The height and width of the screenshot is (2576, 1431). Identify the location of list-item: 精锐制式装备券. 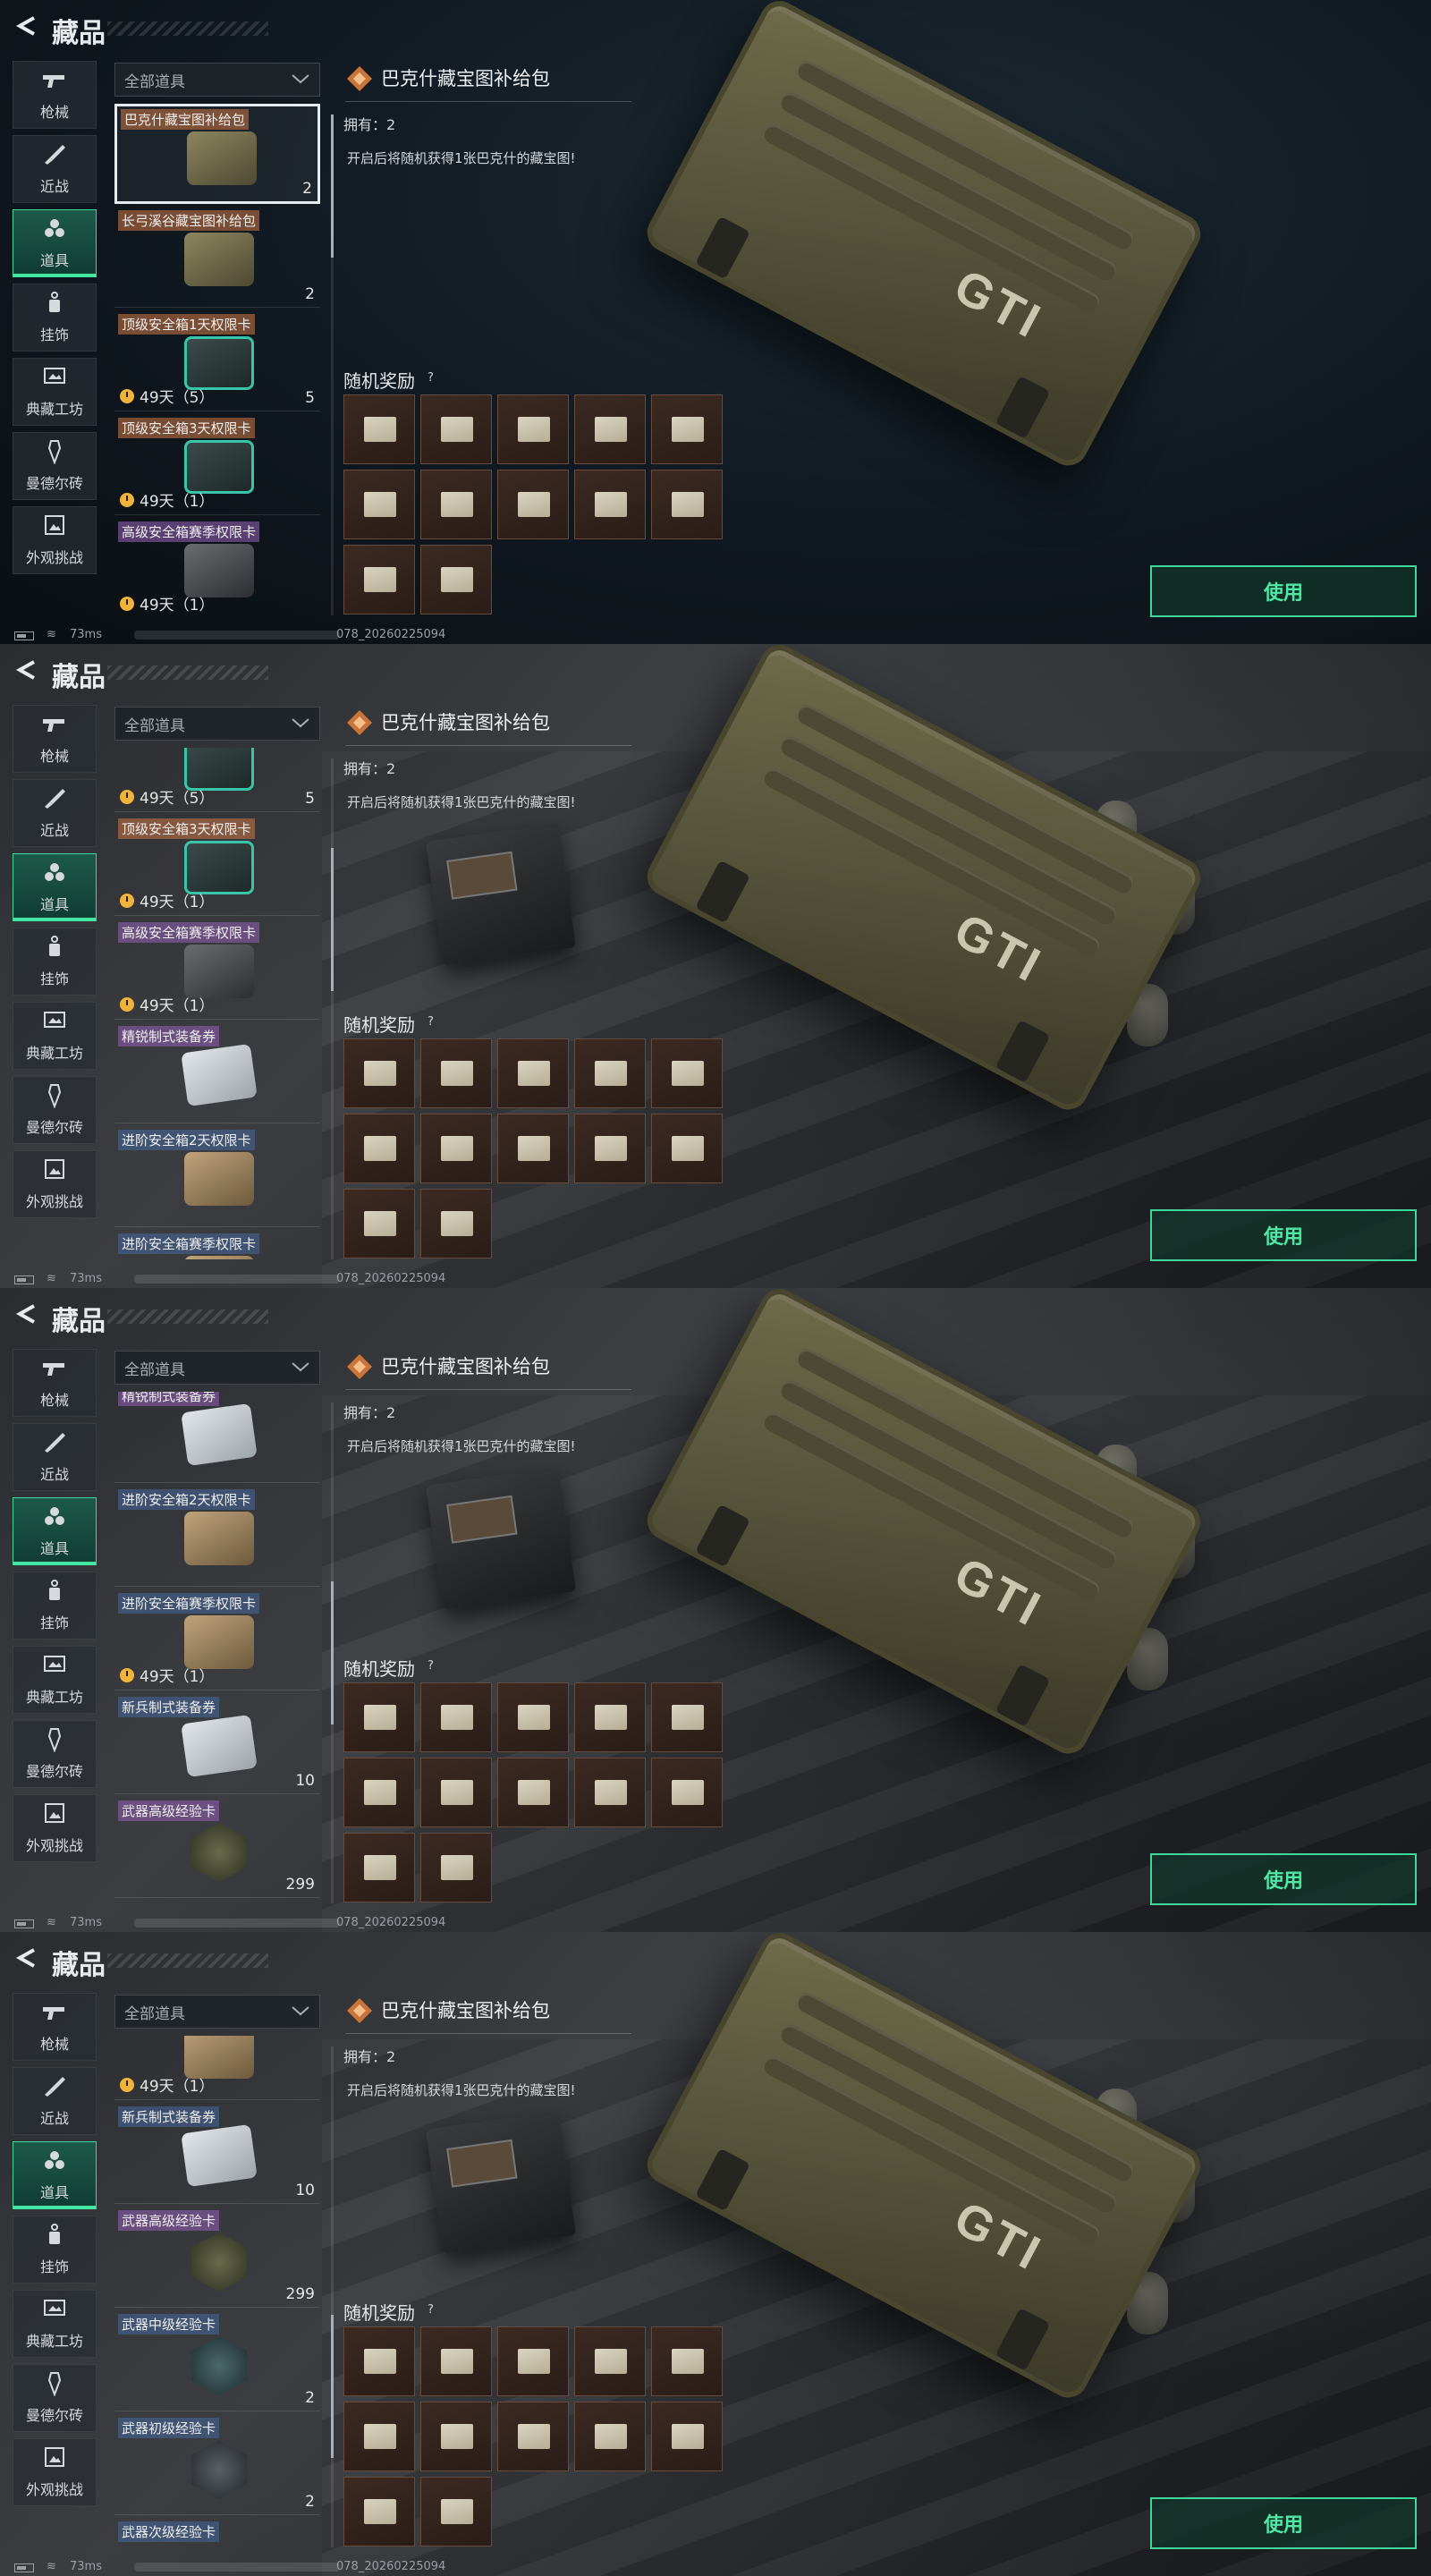
(217, 1437).